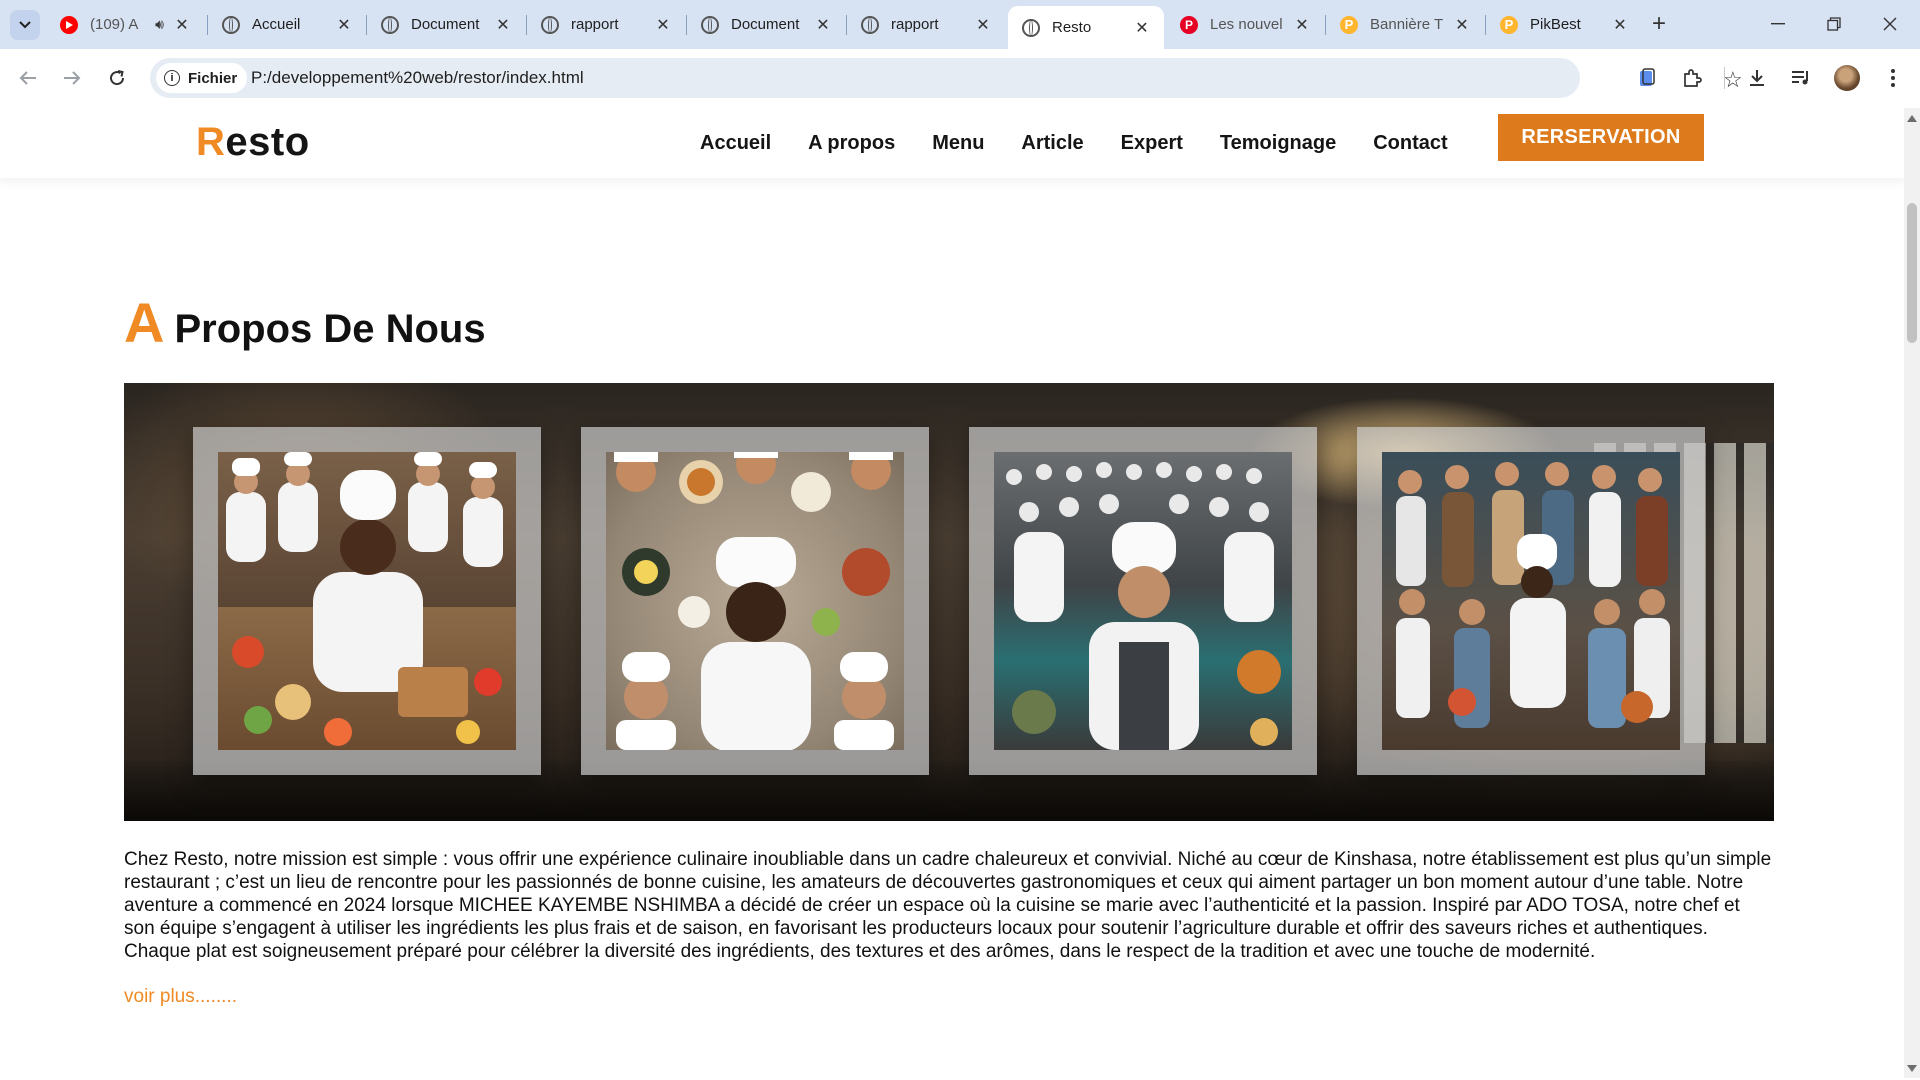 This screenshot has width=1920, height=1080. What do you see at coordinates (144, 322) in the screenshot?
I see `title-accent-letter: A` at bounding box center [144, 322].